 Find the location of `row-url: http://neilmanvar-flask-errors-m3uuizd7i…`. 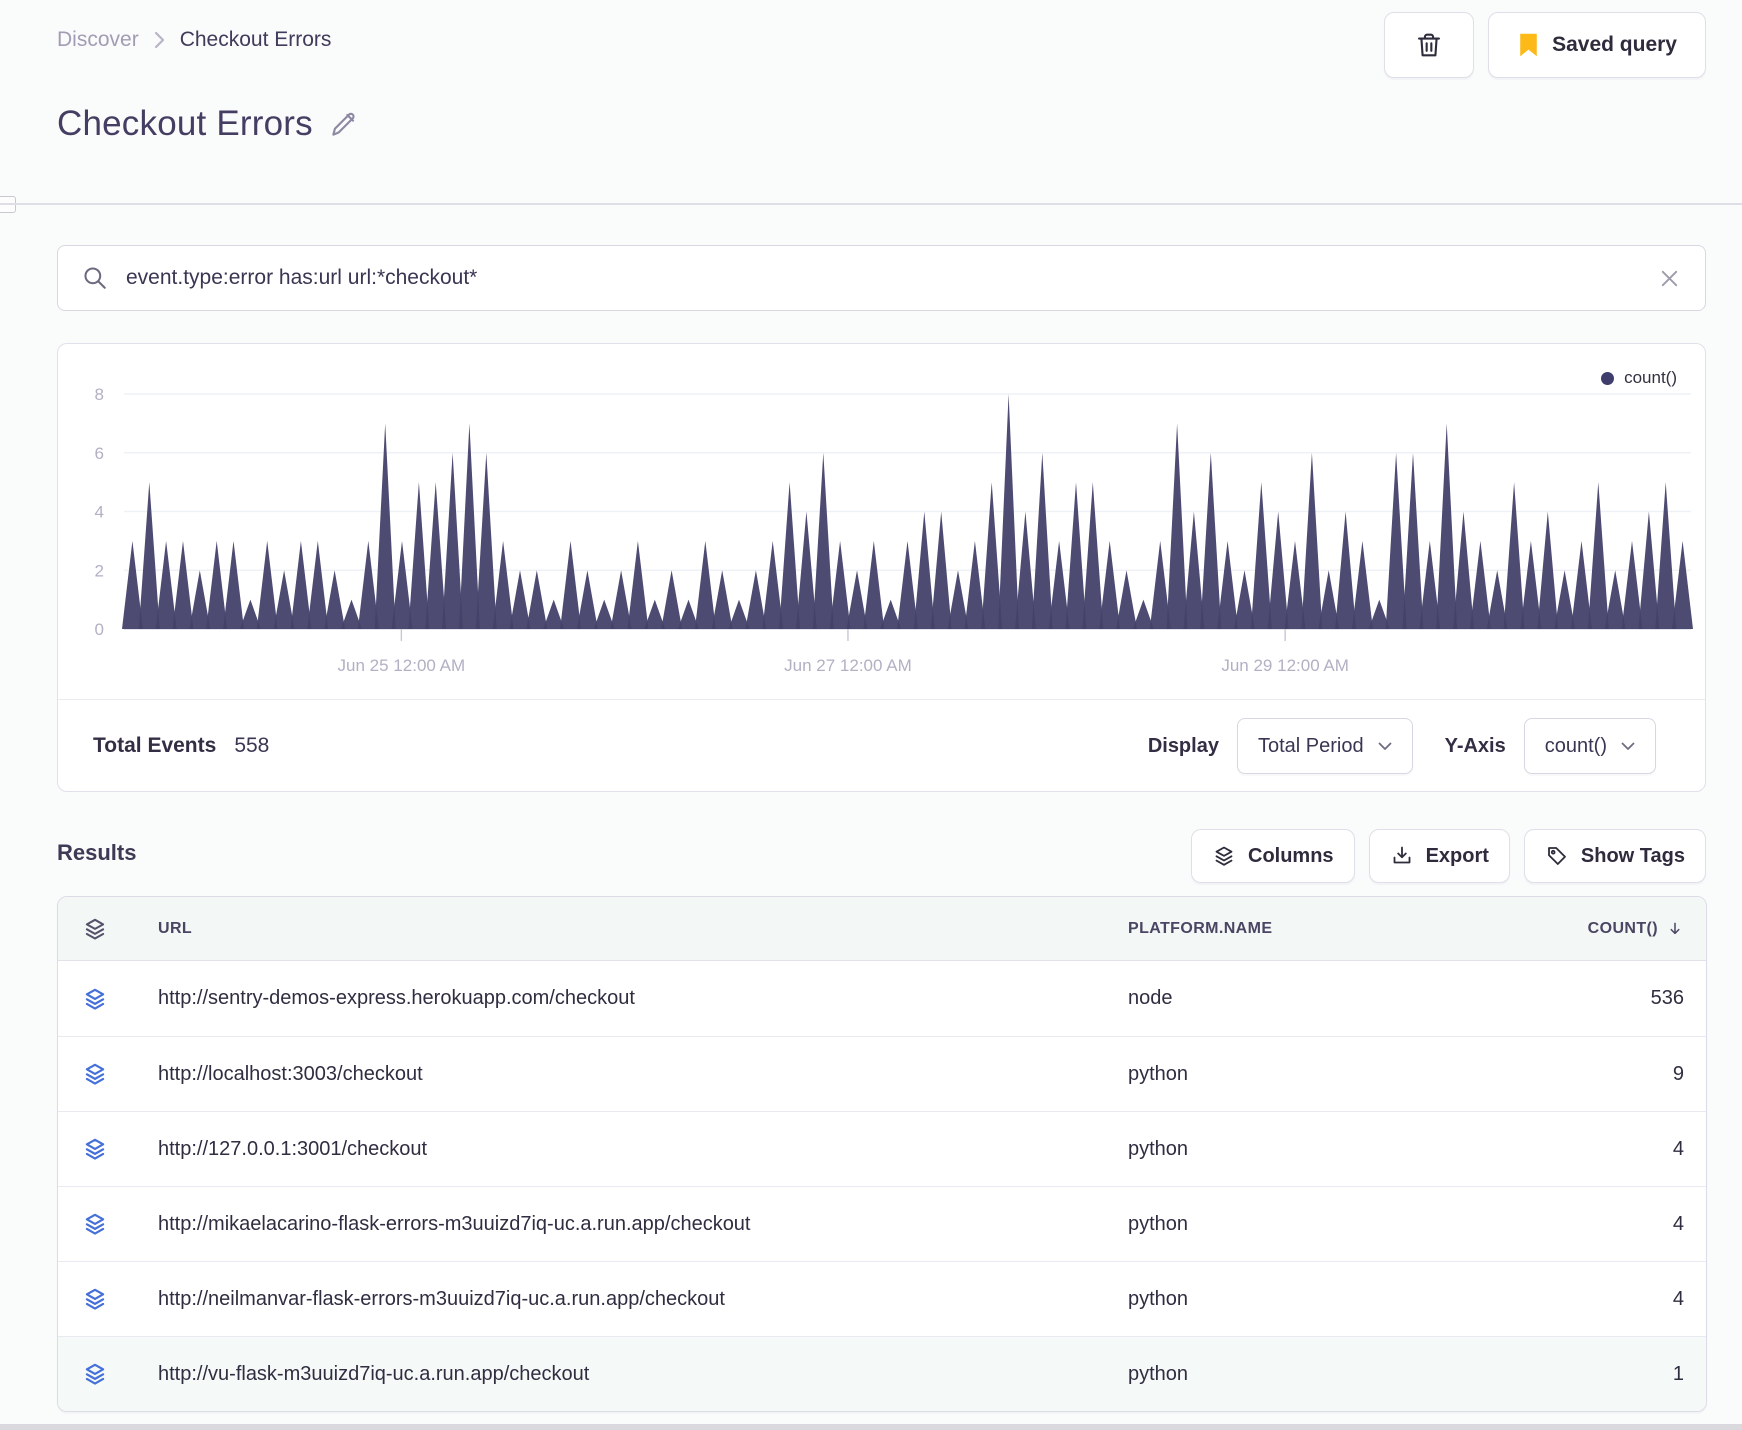

row-url: http://neilmanvar-flask-errors-m3uuizd7i… is located at coordinates (441, 1298).